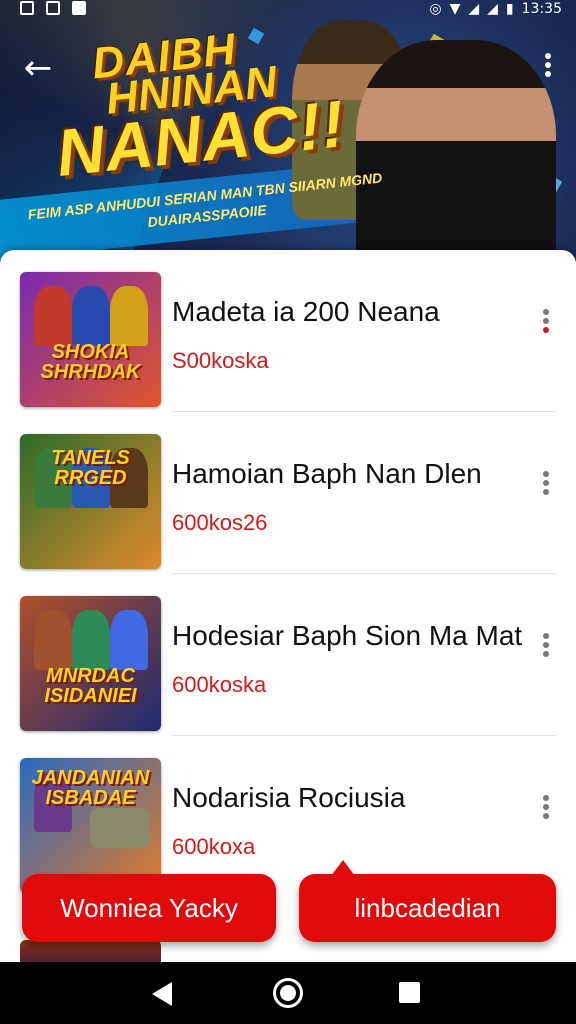  I want to click on gallery-icon, so click(53, 8).